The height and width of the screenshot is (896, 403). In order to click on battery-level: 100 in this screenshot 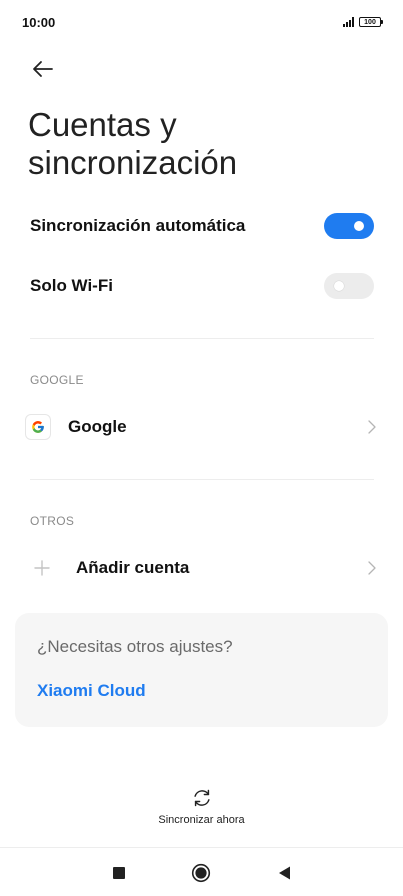, I will do `click(370, 22)`.